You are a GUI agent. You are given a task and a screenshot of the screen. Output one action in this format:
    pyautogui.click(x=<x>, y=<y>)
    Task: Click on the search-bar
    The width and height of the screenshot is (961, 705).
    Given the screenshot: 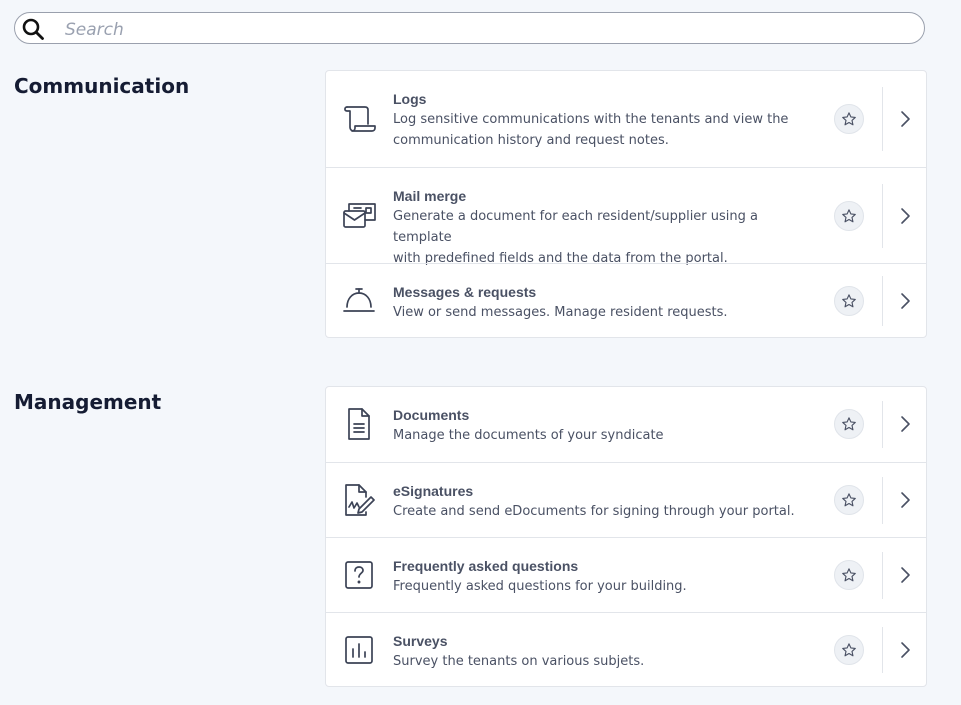 What is the action you would take?
    pyautogui.click(x=469, y=28)
    